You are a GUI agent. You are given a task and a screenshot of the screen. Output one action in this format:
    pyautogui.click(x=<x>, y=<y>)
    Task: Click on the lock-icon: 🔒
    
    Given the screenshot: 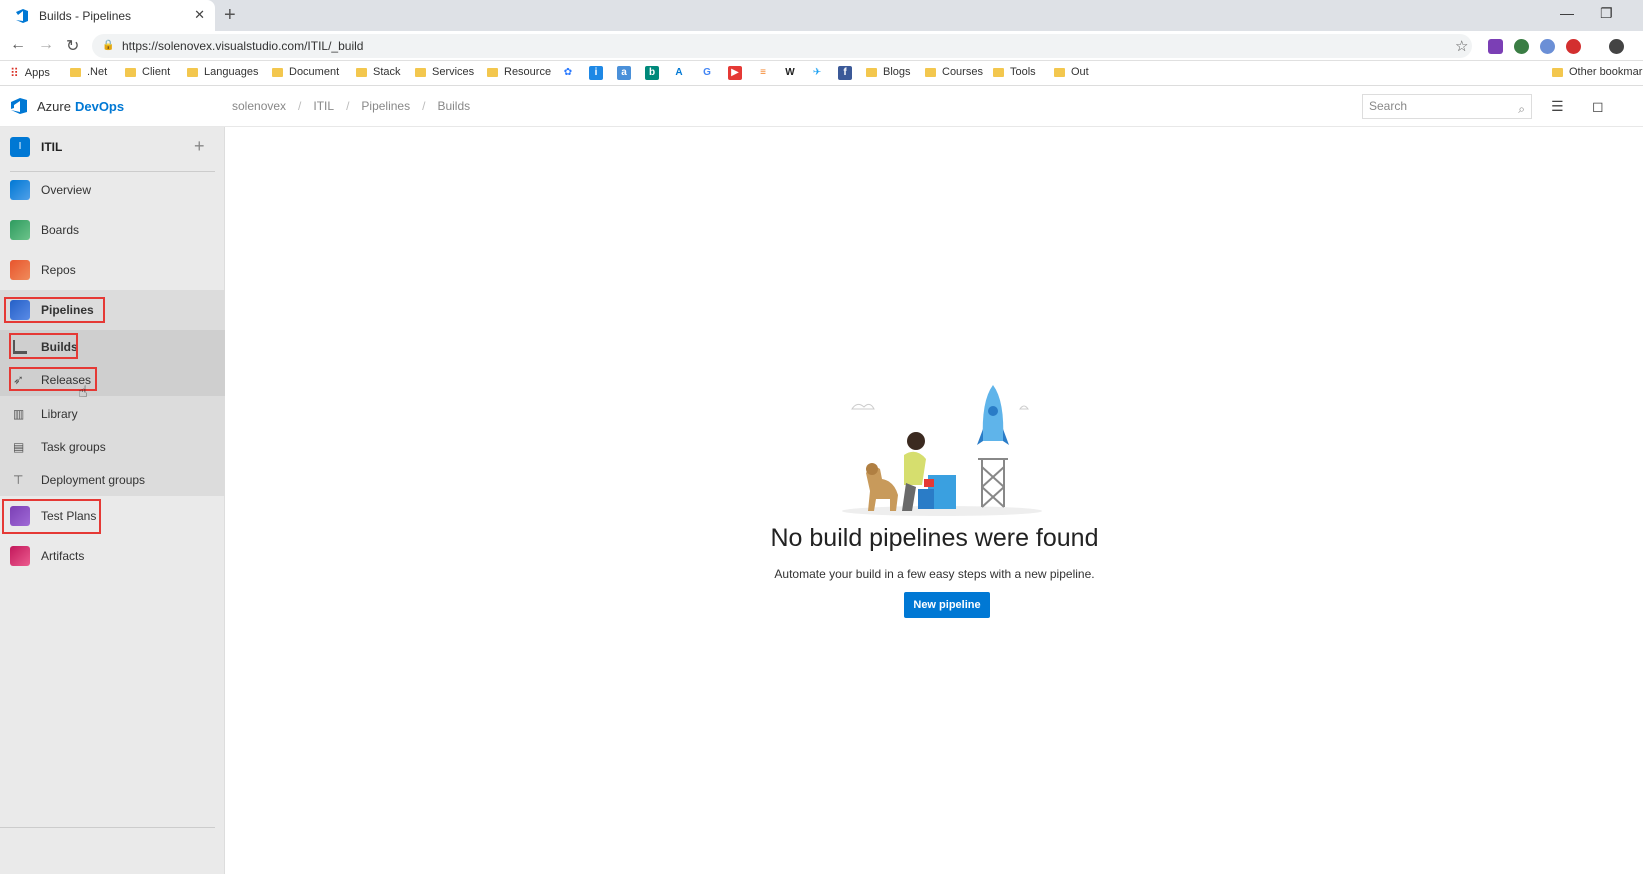 What is the action you would take?
    pyautogui.click(x=108, y=45)
    